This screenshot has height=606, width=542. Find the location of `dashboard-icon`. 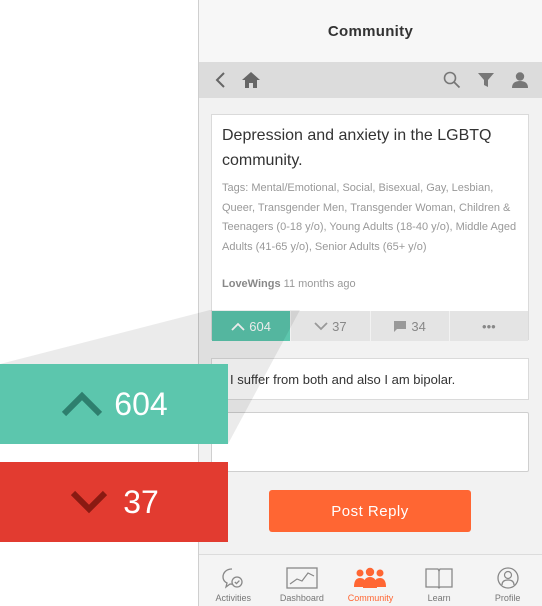

dashboard-icon is located at coordinates (302, 578).